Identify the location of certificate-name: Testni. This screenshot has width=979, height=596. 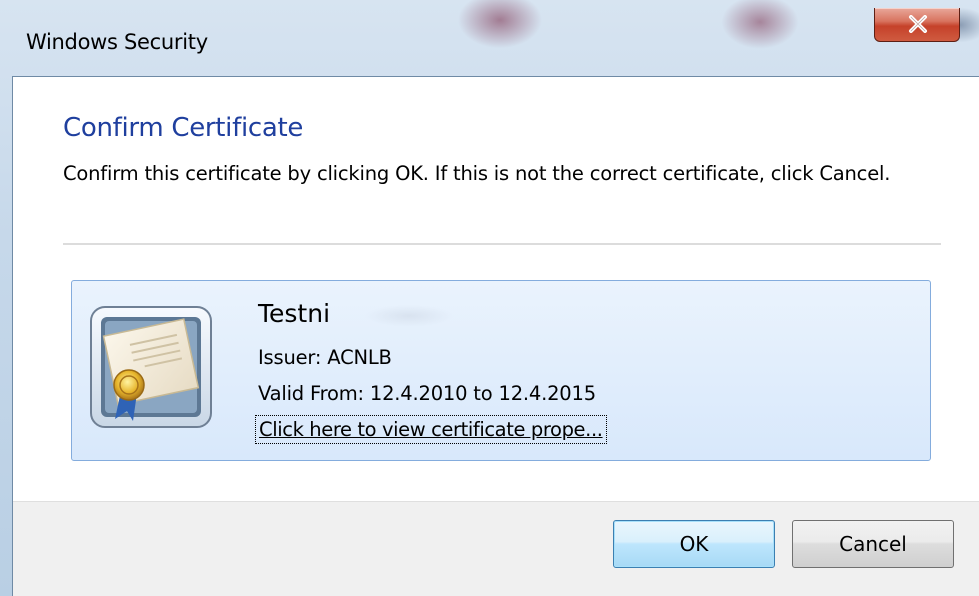
(294, 313).